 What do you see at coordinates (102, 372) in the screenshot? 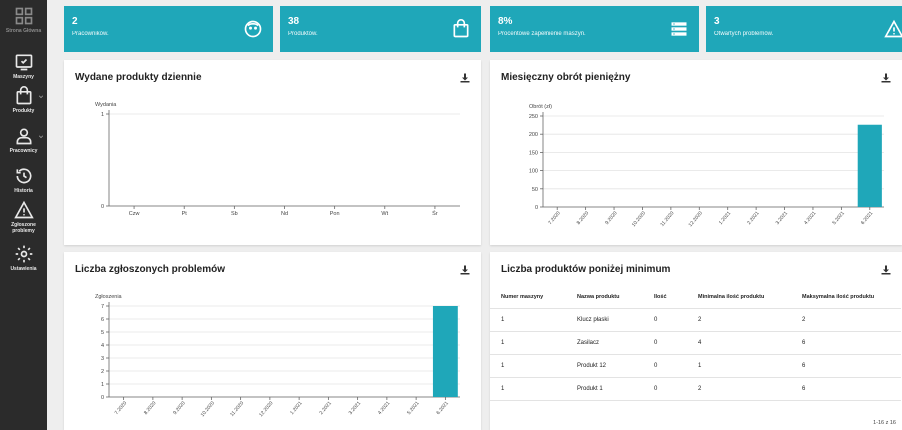
I see `y-tick-label: 2` at bounding box center [102, 372].